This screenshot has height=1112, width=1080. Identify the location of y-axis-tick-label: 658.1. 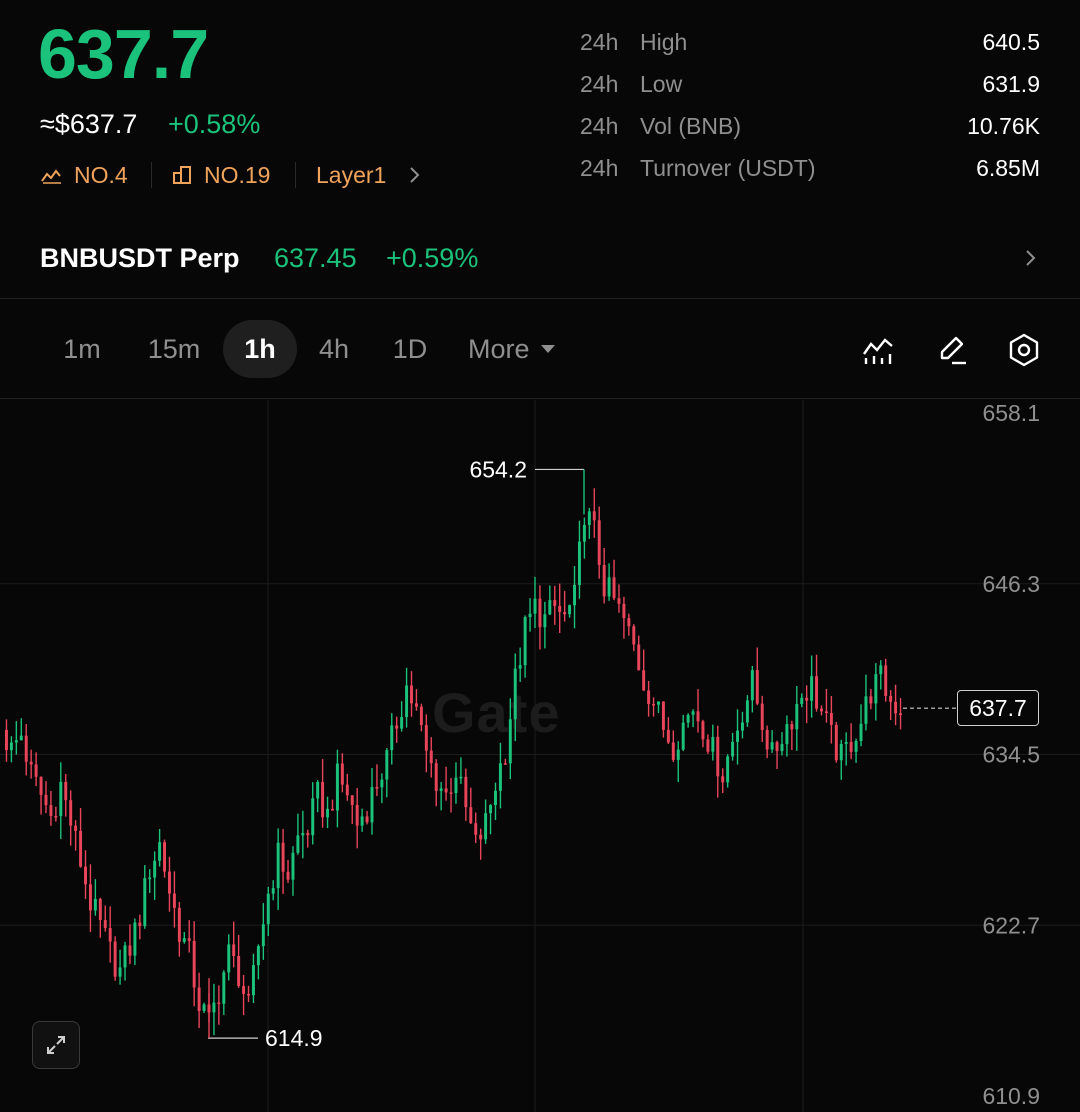
(1011, 413).